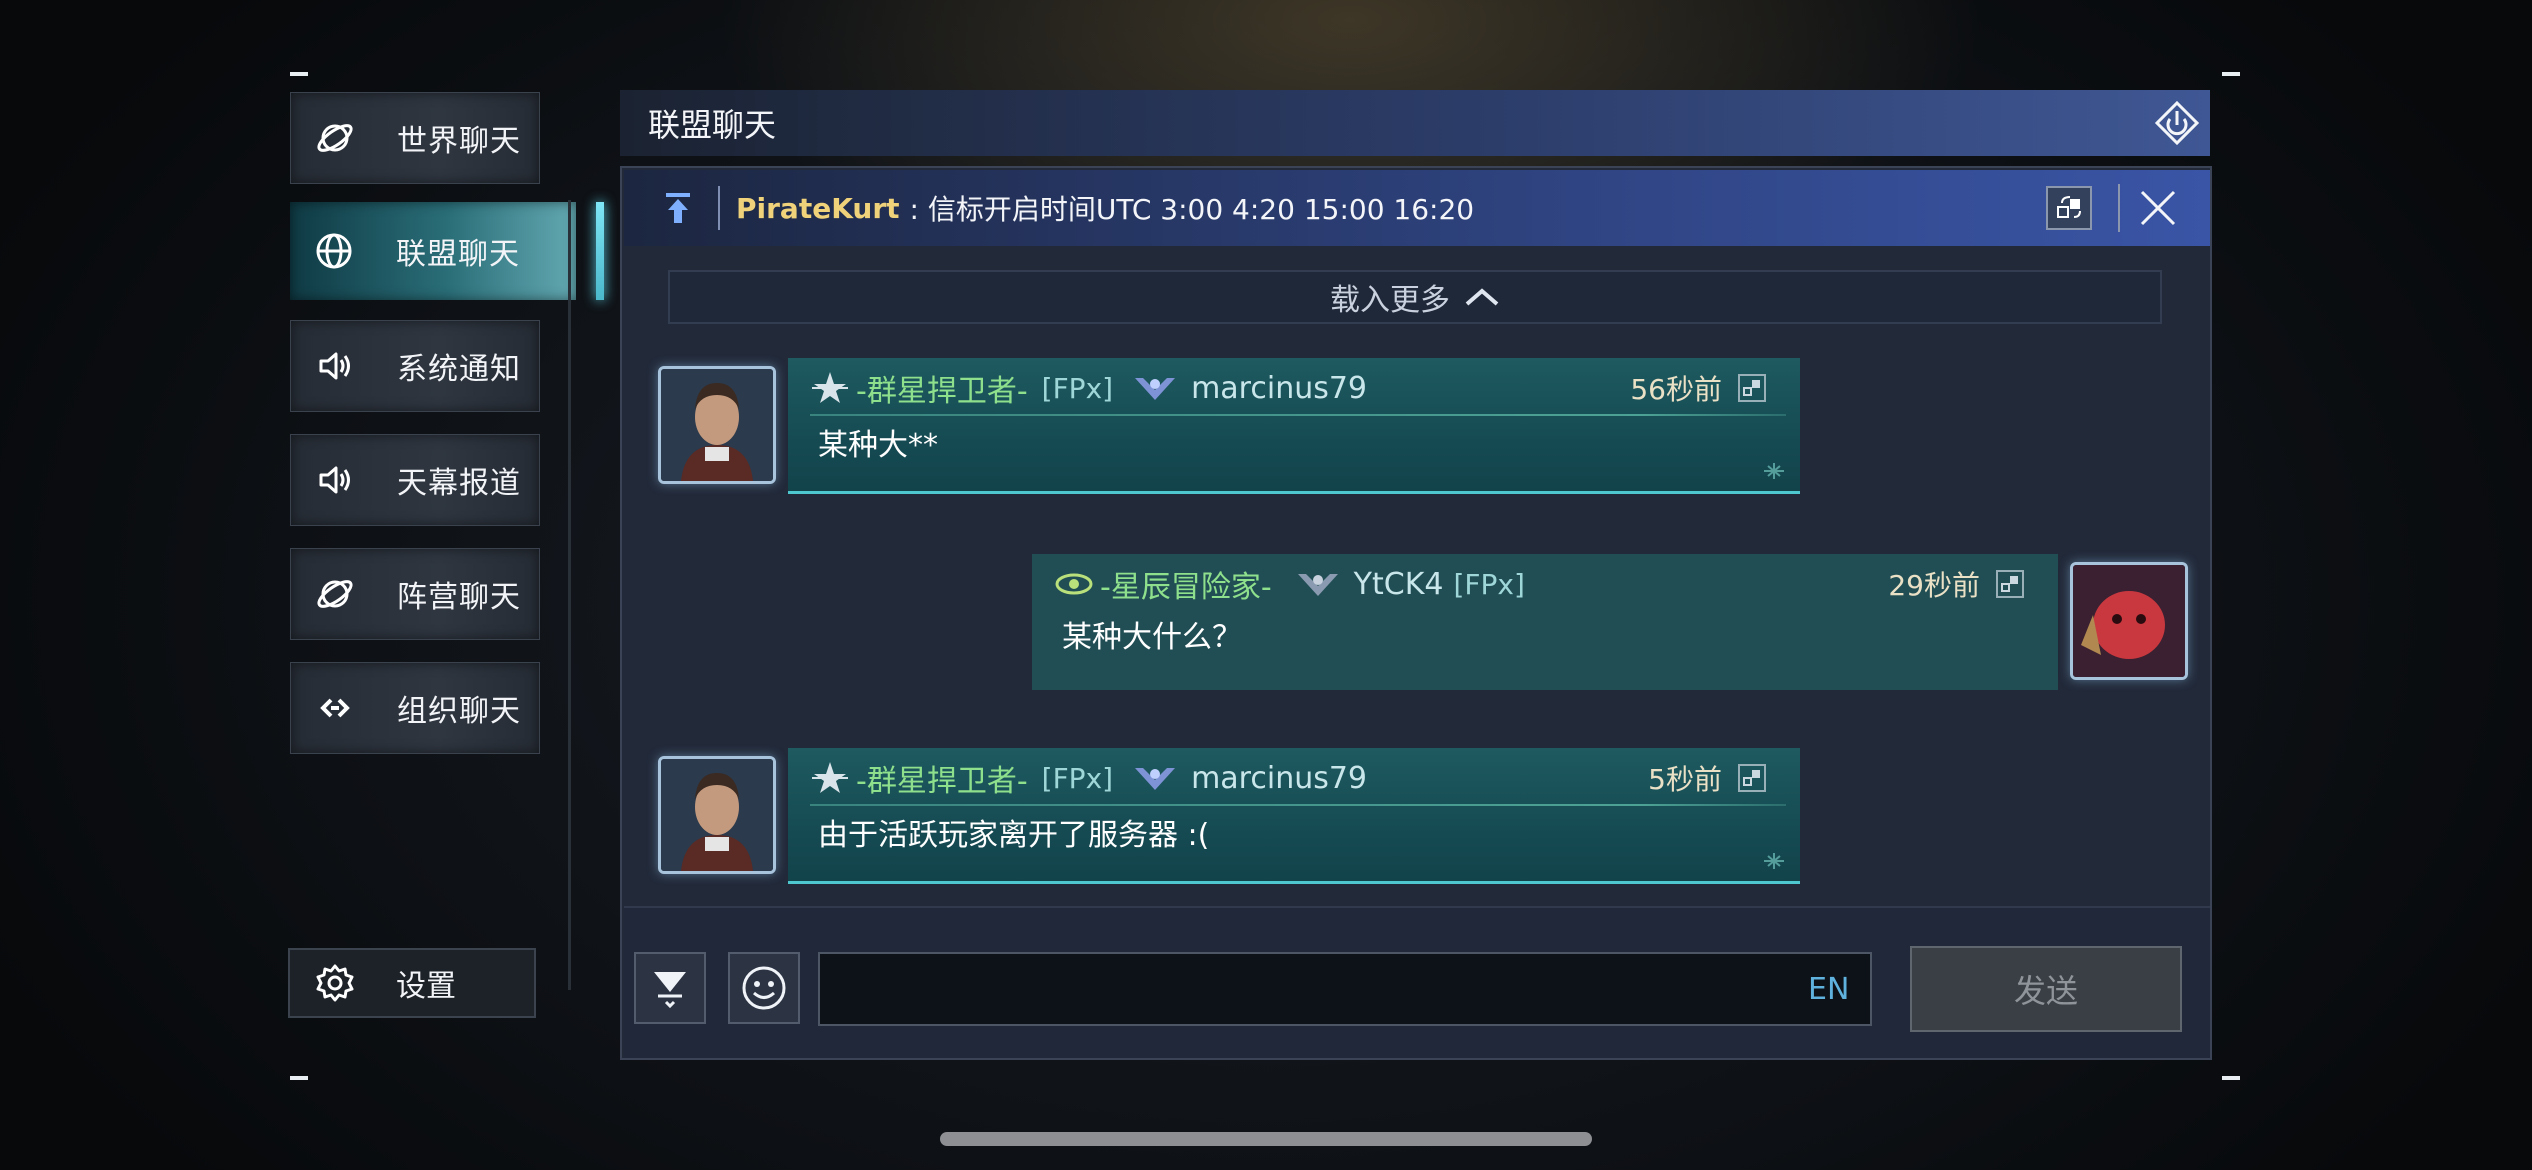 Image resolution: width=2532 pixels, height=1170 pixels. What do you see at coordinates (1482, 297) in the screenshot?
I see `chevron-up-icon` at bounding box center [1482, 297].